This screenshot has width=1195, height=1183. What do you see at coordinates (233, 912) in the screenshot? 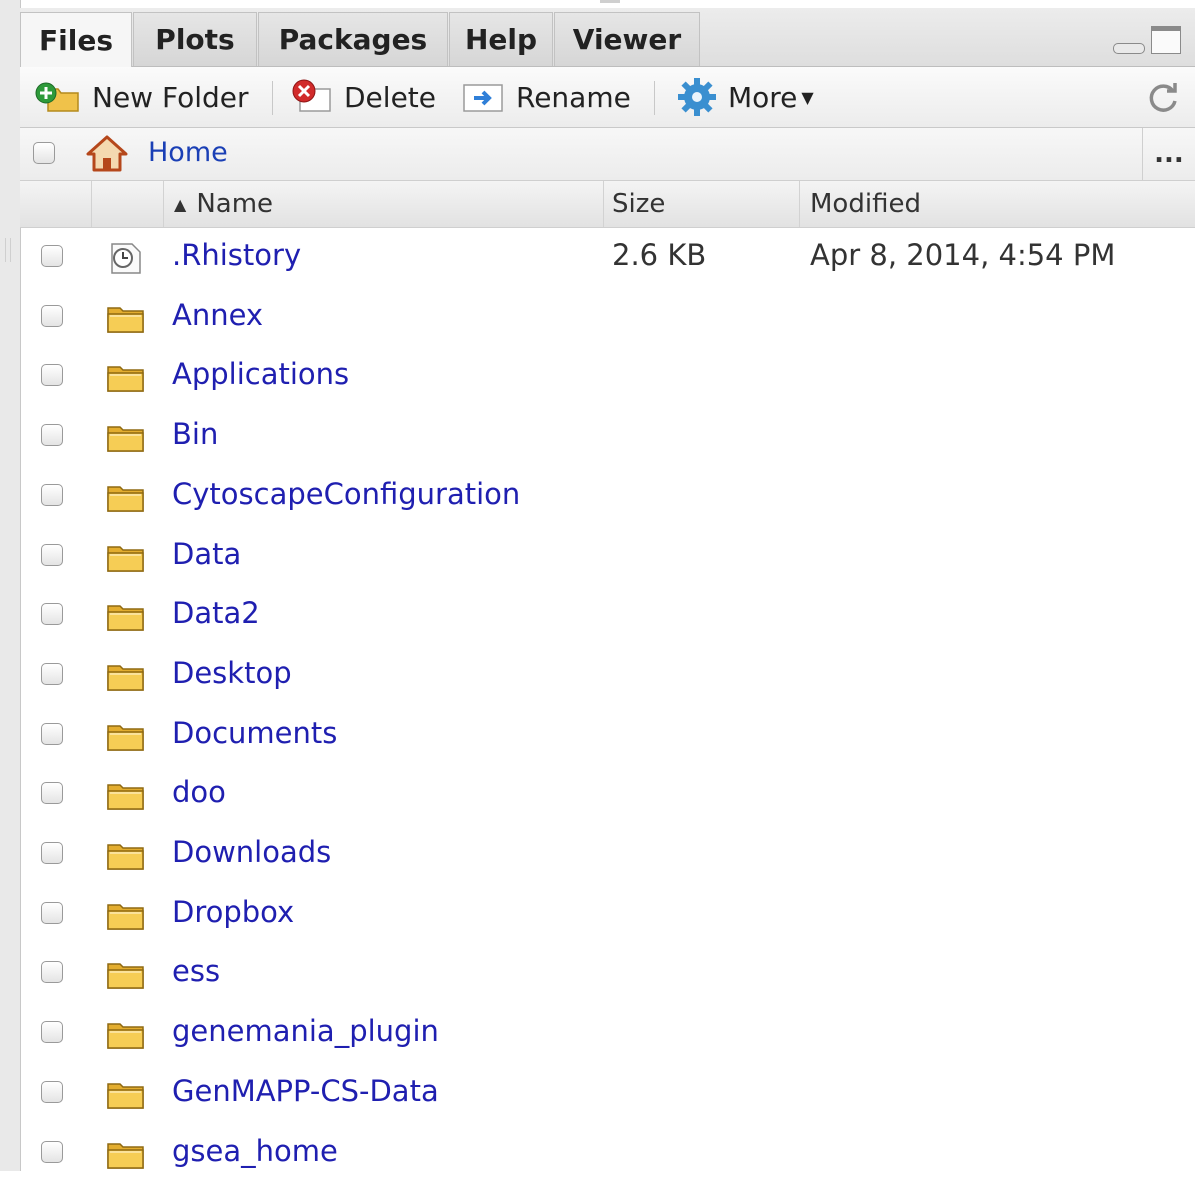
I see `file-name-link: Dropbox` at bounding box center [233, 912].